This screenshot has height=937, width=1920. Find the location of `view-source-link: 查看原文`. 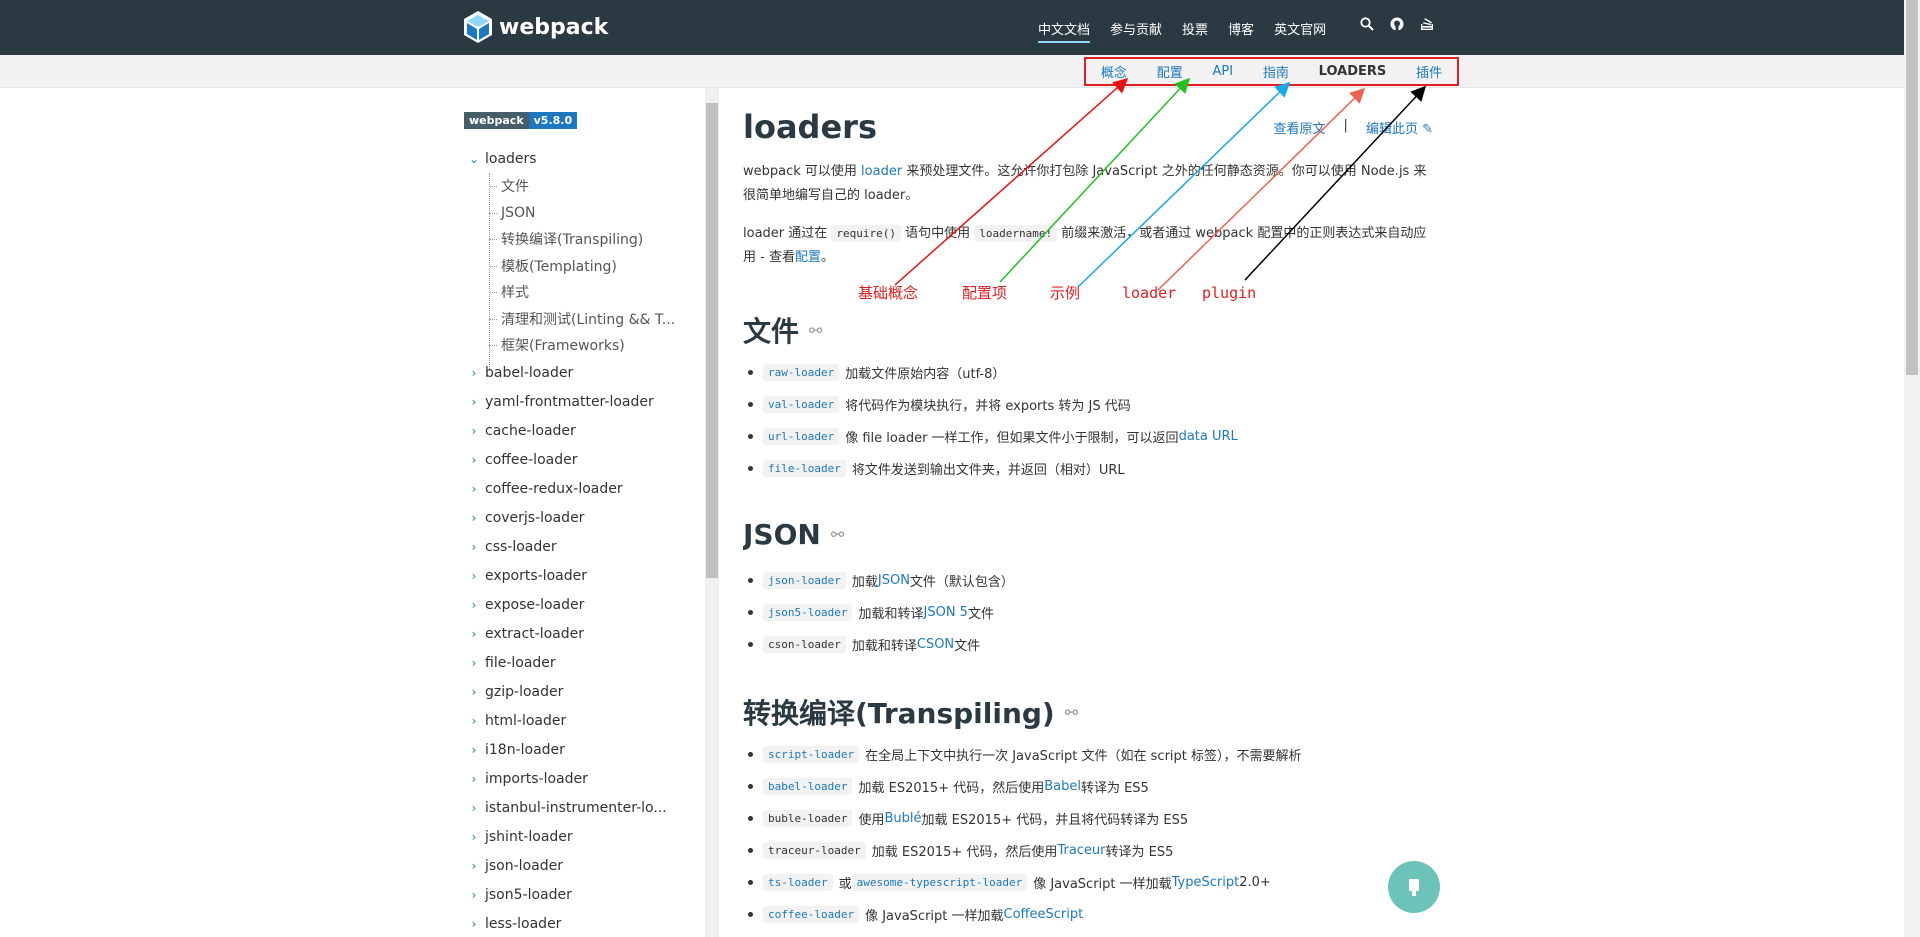

view-source-link: 查看原文 is located at coordinates (1300, 127).